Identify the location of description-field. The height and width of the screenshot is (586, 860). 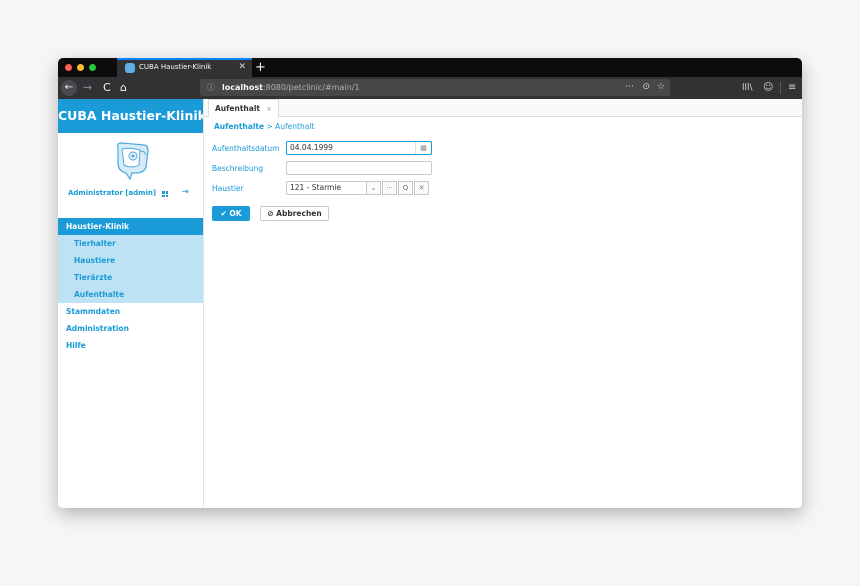
(359, 168).